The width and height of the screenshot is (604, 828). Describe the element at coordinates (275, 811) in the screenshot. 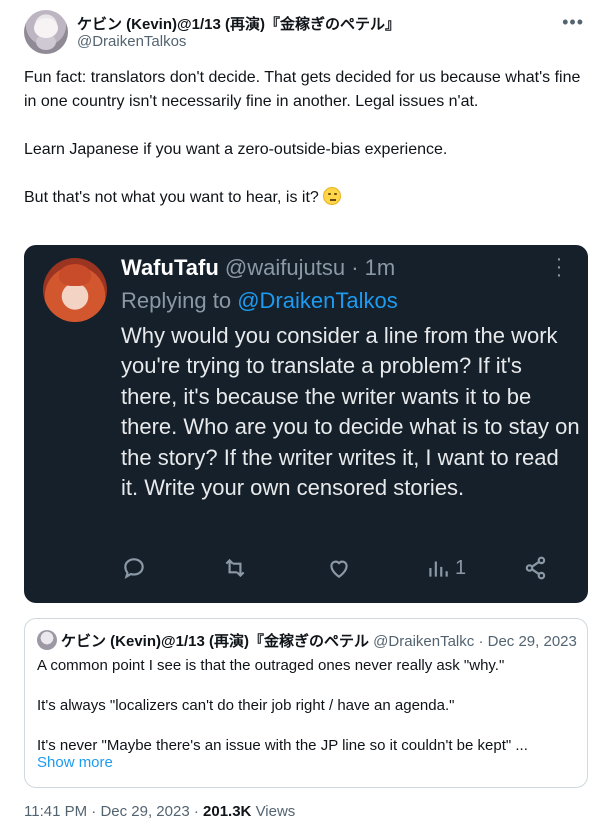

I see `views-label: Views` at that location.